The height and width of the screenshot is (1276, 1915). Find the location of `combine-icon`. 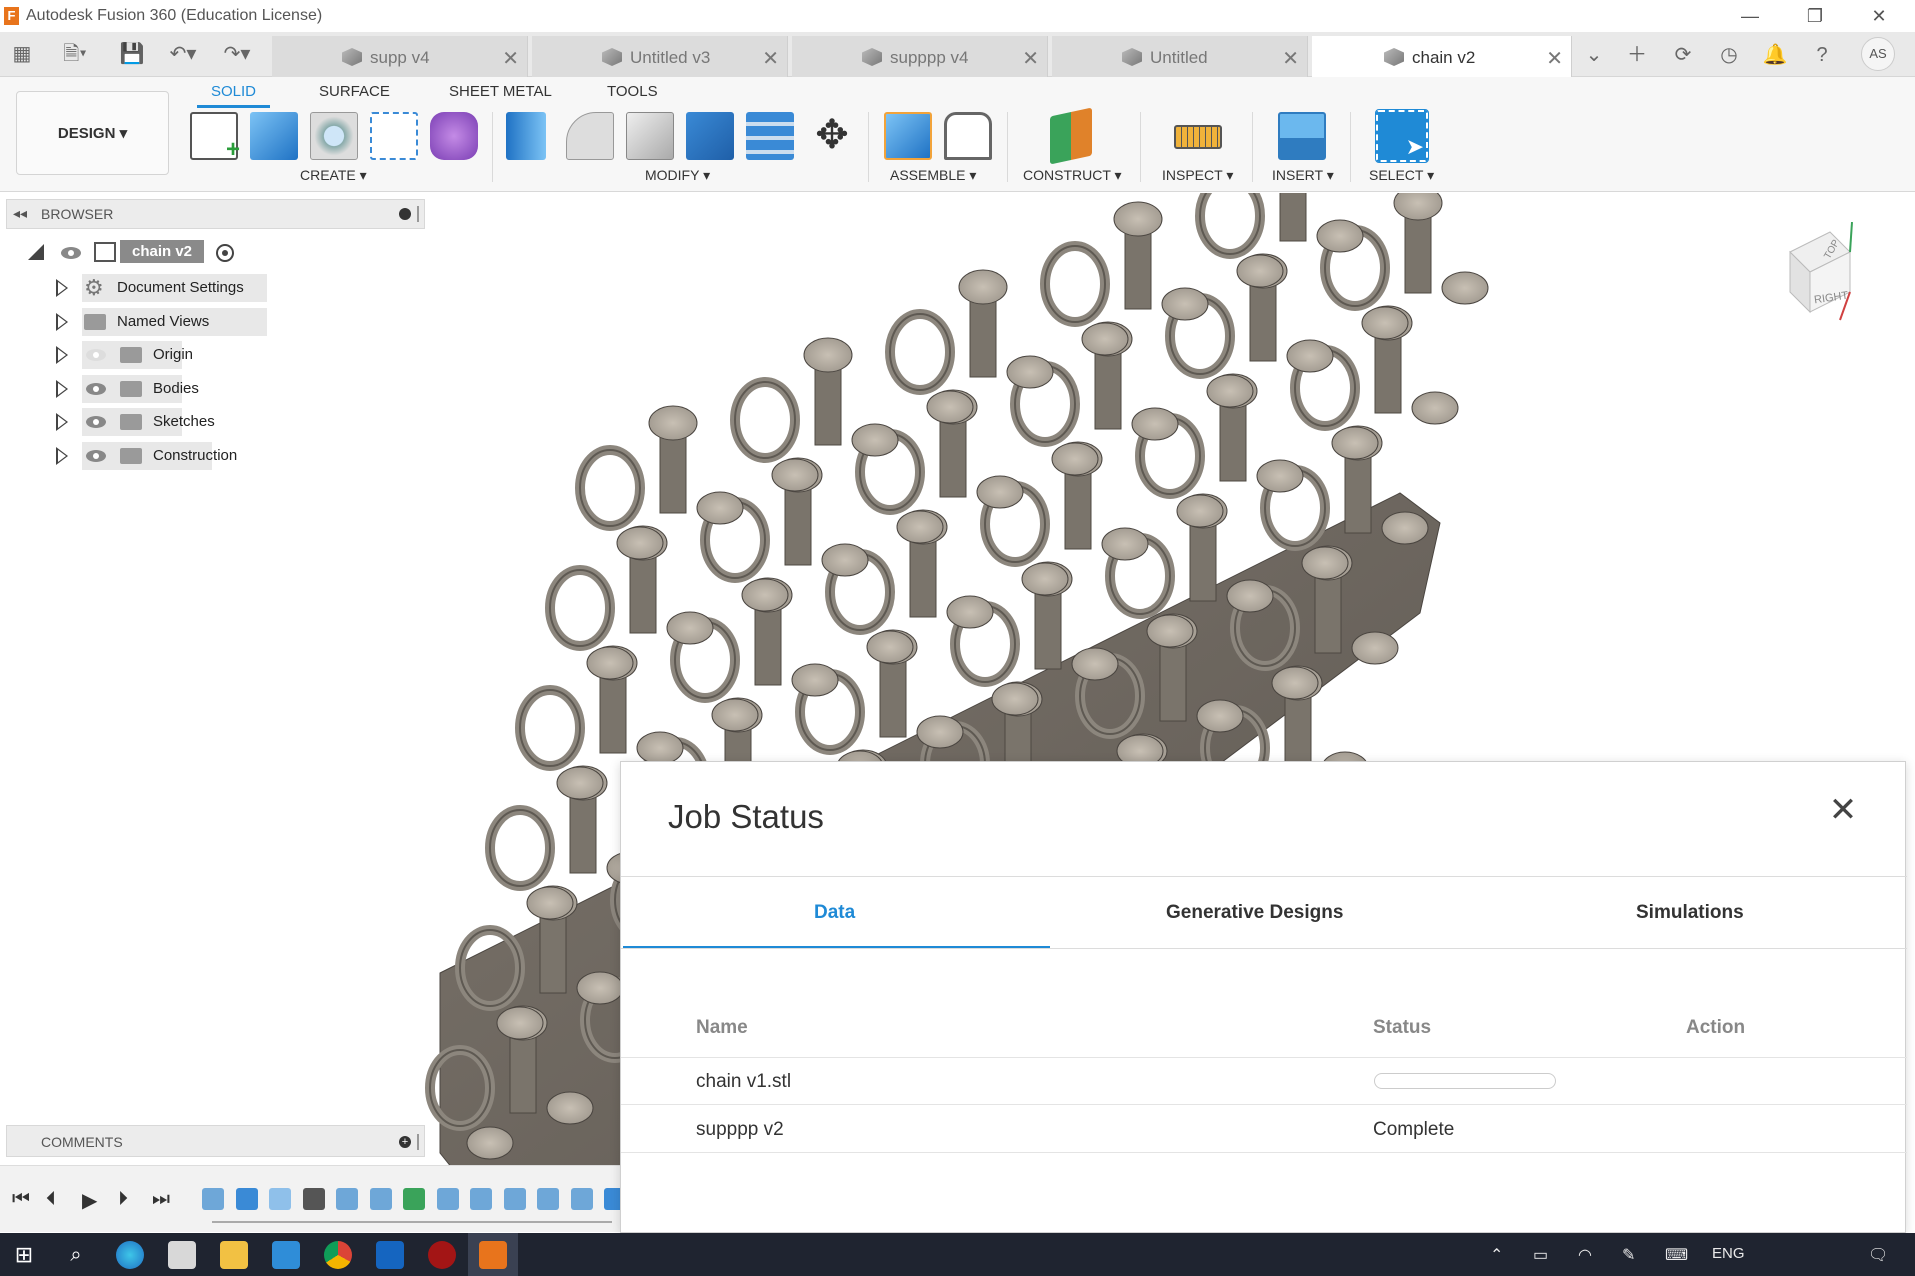

combine-icon is located at coordinates (710, 136).